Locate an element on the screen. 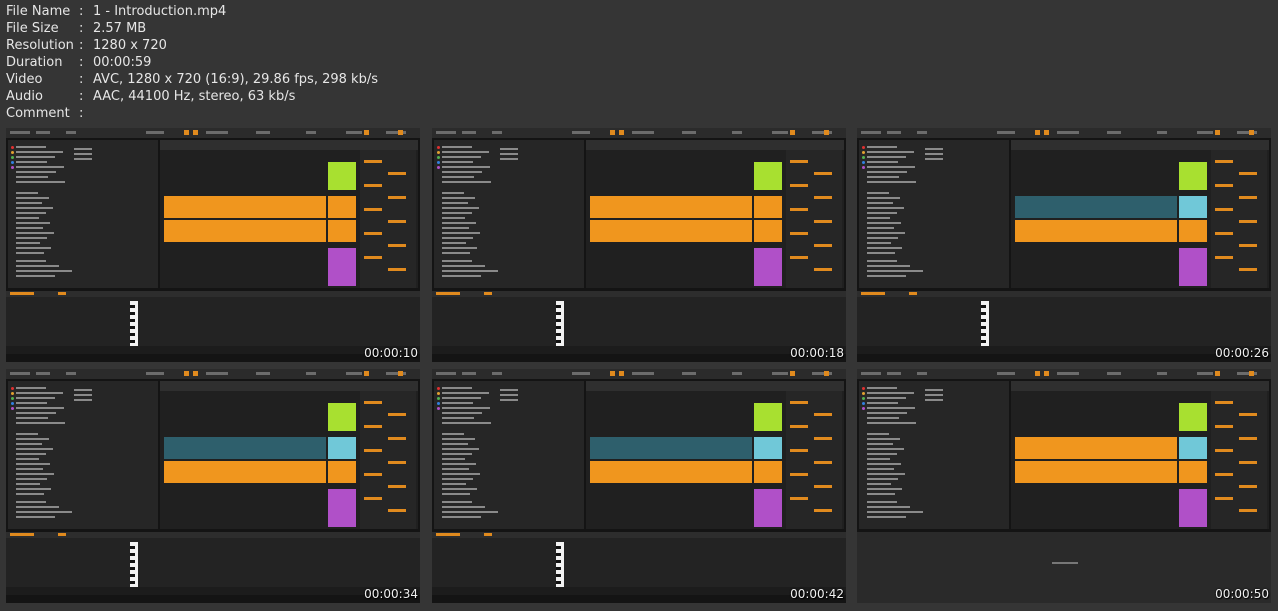 The width and height of the screenshot is (1278, 611). arrangement-view is located at coordinates (1140, 455).